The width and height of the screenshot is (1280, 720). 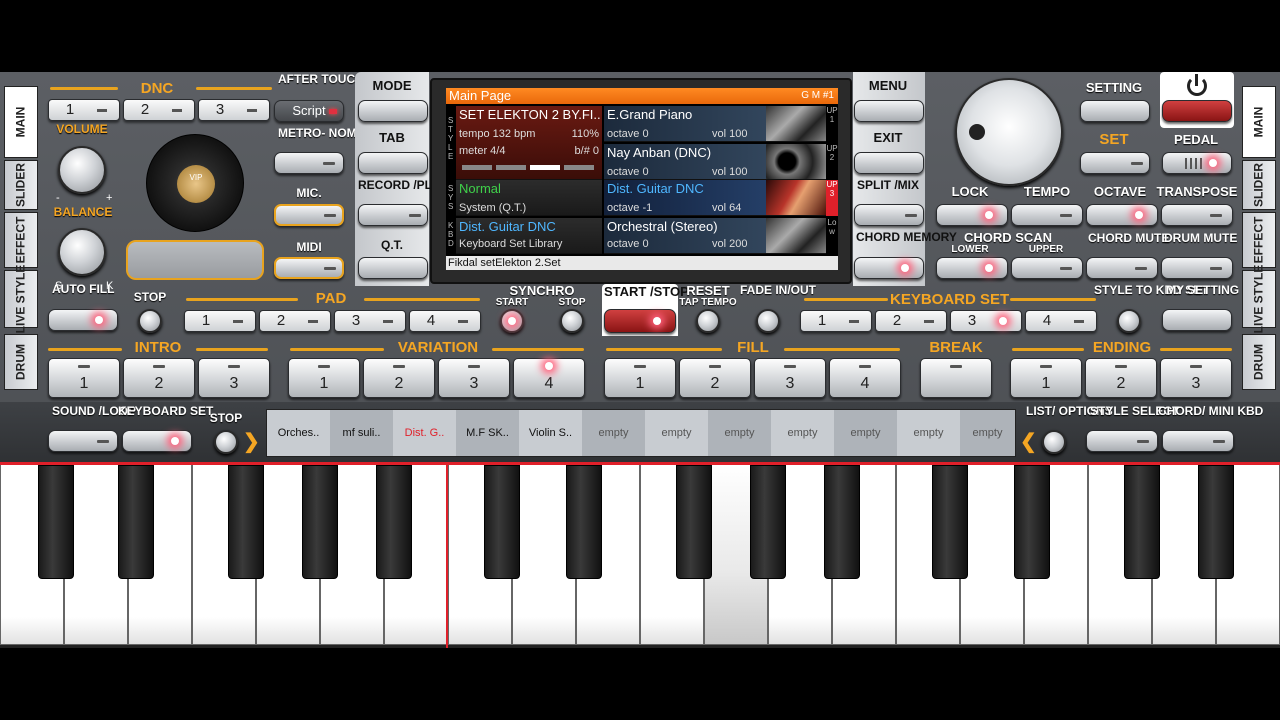 I want to click on chord-scan-upper-button, so click(x=1047, y=268).